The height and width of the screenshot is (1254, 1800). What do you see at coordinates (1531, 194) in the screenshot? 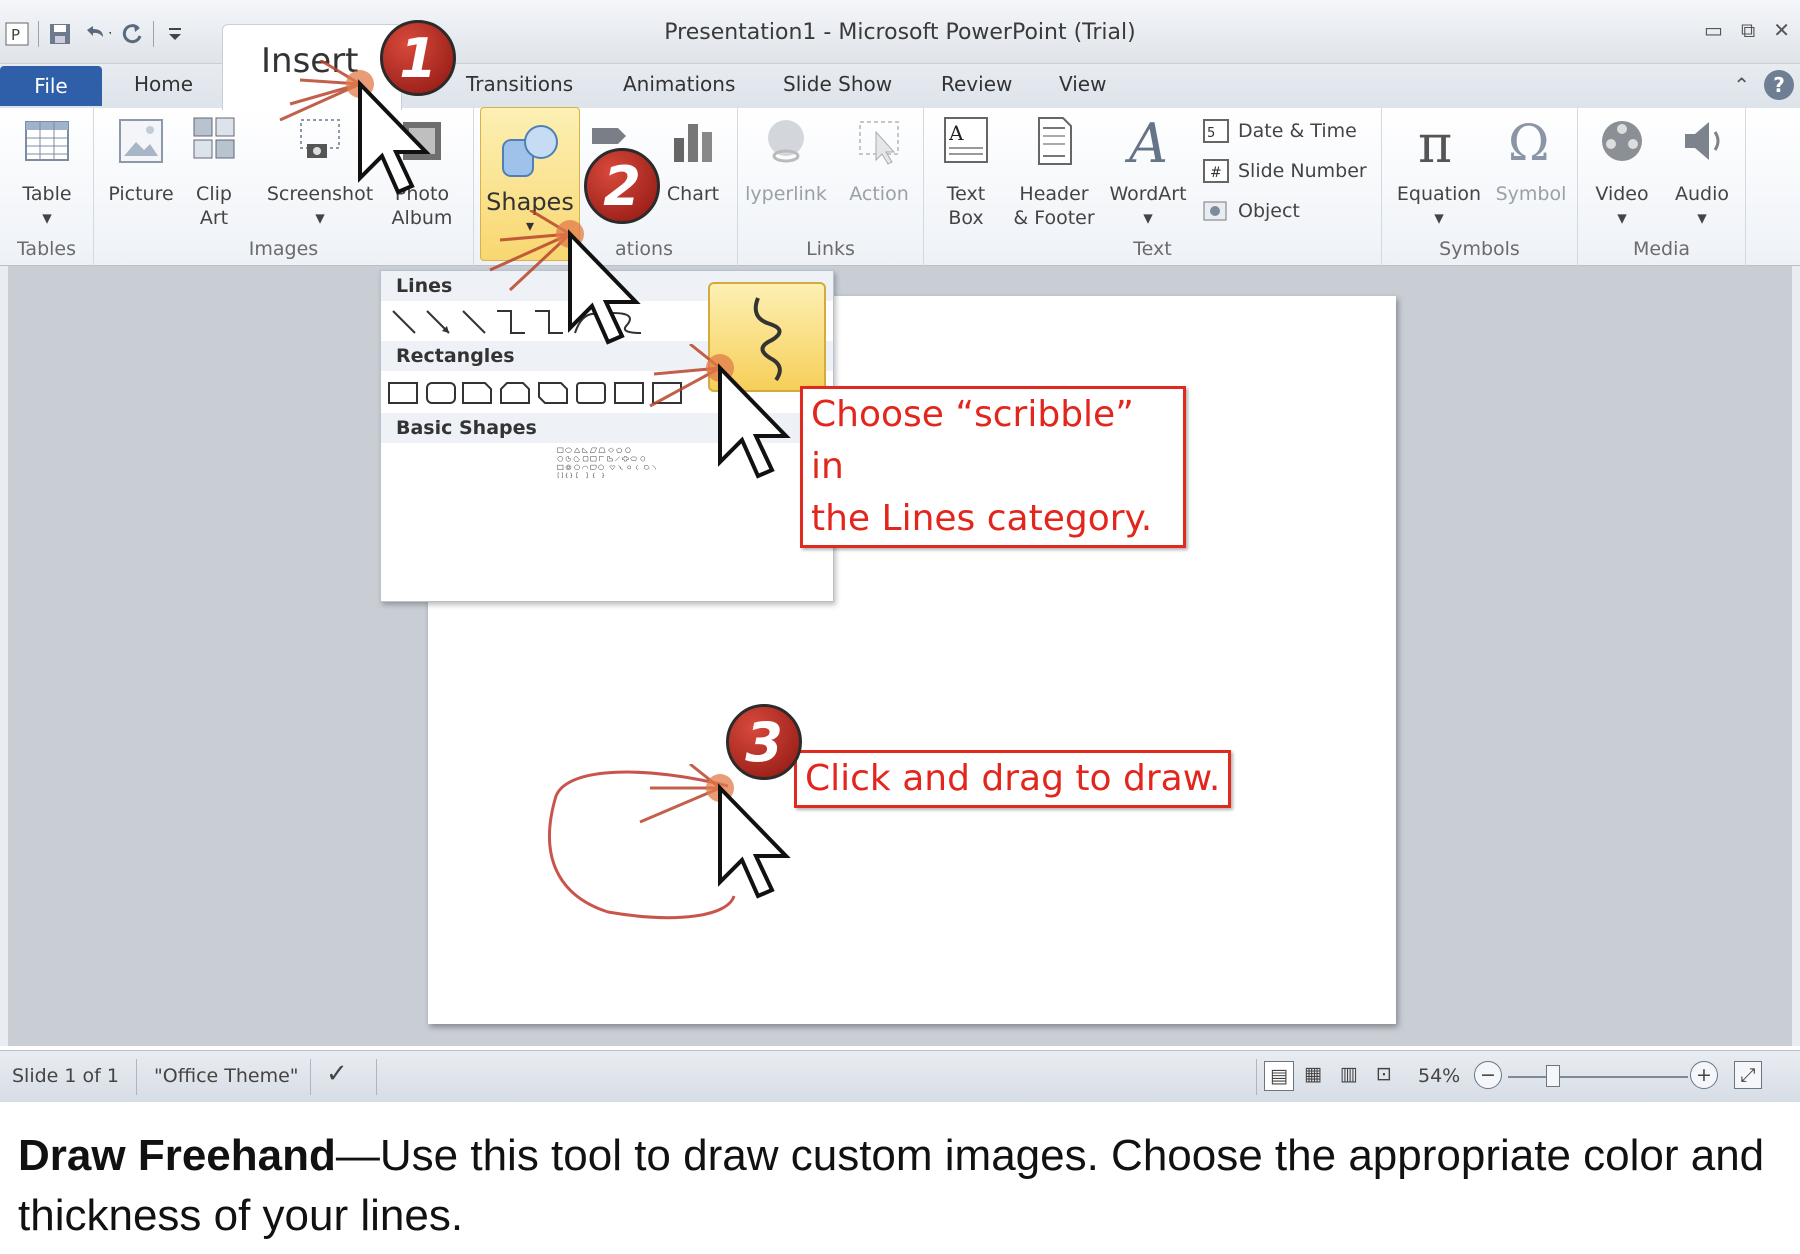
I see `symbol-label: Symbol` at bounding box center [1531, 194].